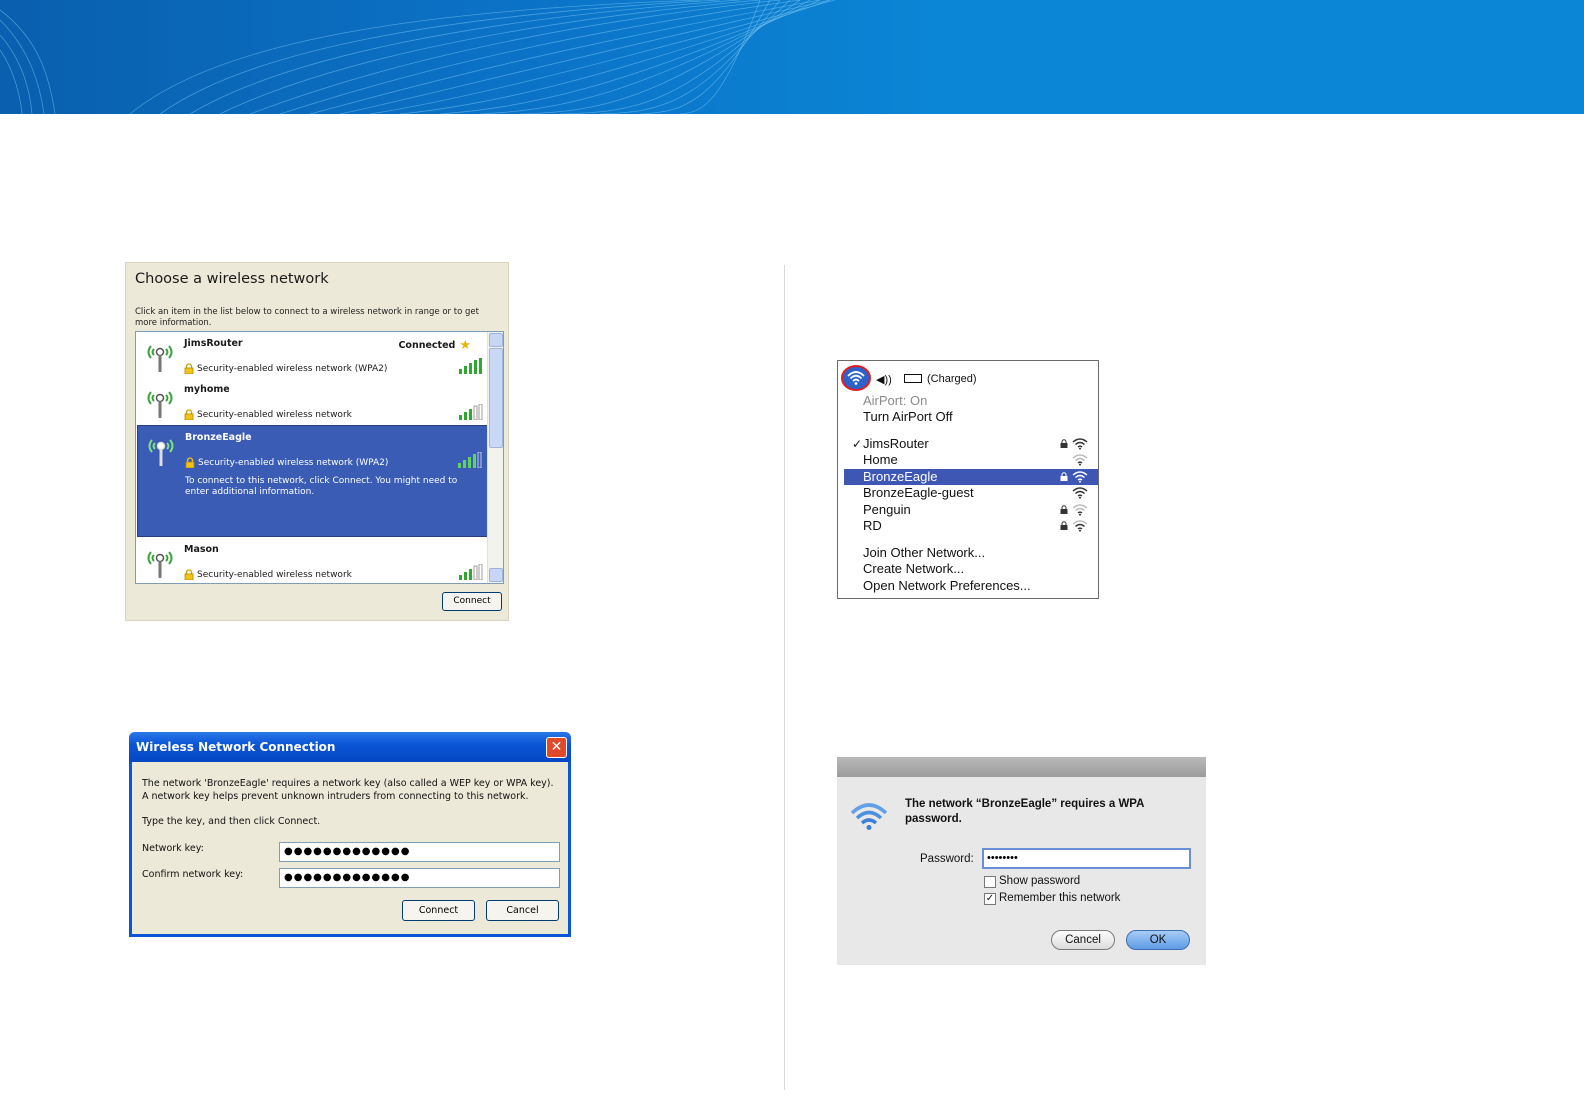 This screenshot has width=1584, height=1111. I want to click on airport-menu-icon, so click(856, 378).